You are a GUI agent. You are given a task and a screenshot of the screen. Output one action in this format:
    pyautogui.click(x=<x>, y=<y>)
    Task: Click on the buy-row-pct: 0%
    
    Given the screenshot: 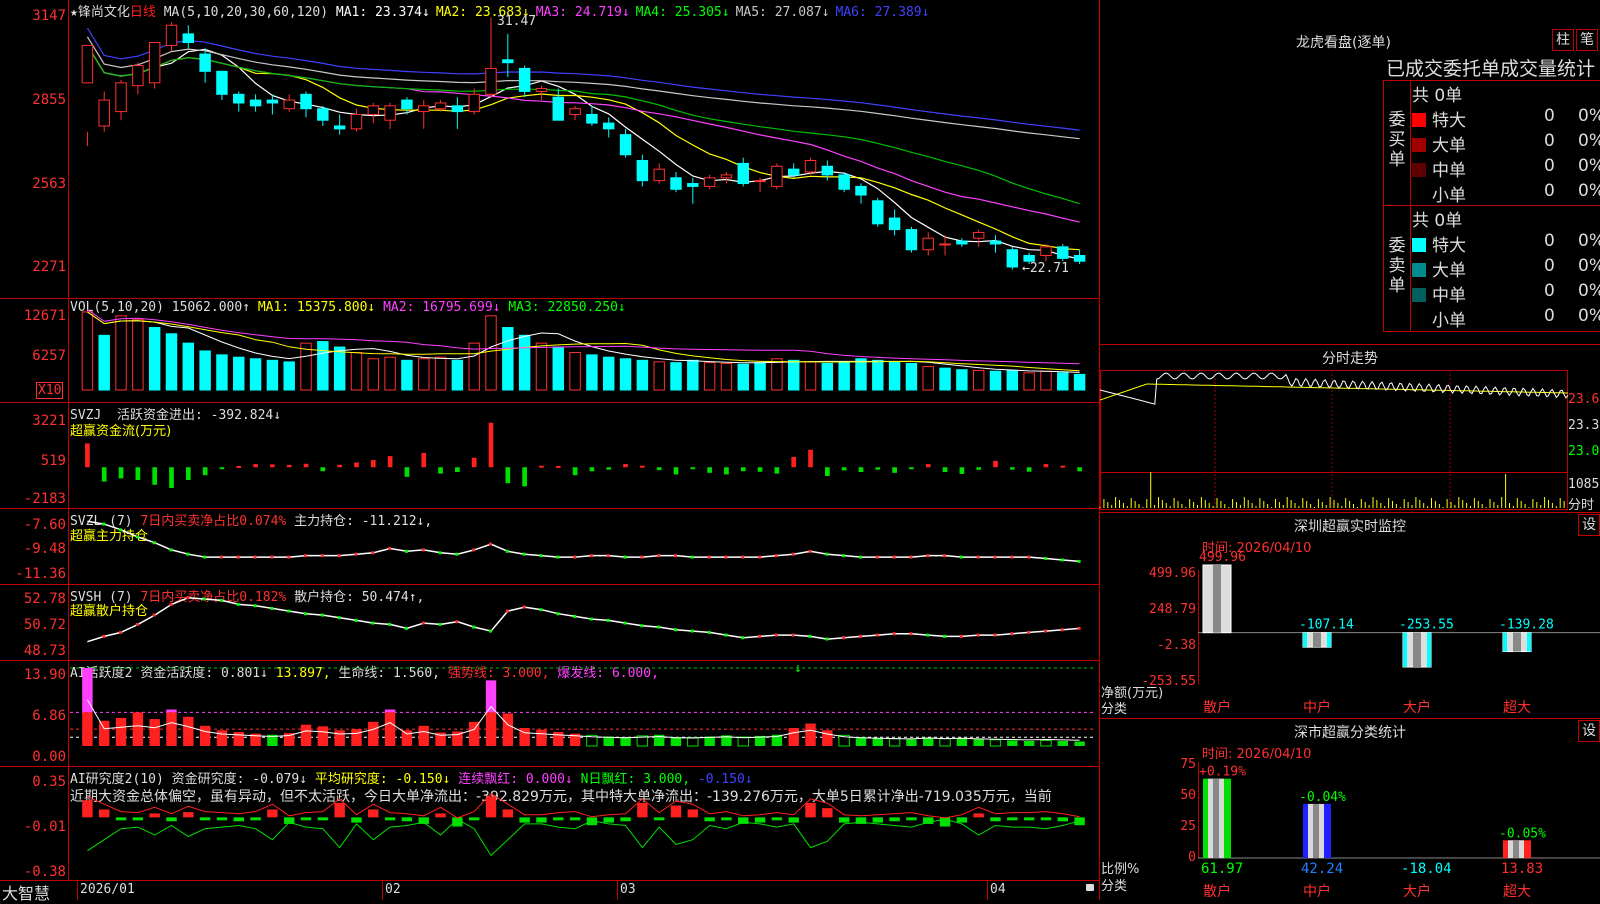 What is the action you would take?
    pyautogui.click(x=1589, y=166)
    